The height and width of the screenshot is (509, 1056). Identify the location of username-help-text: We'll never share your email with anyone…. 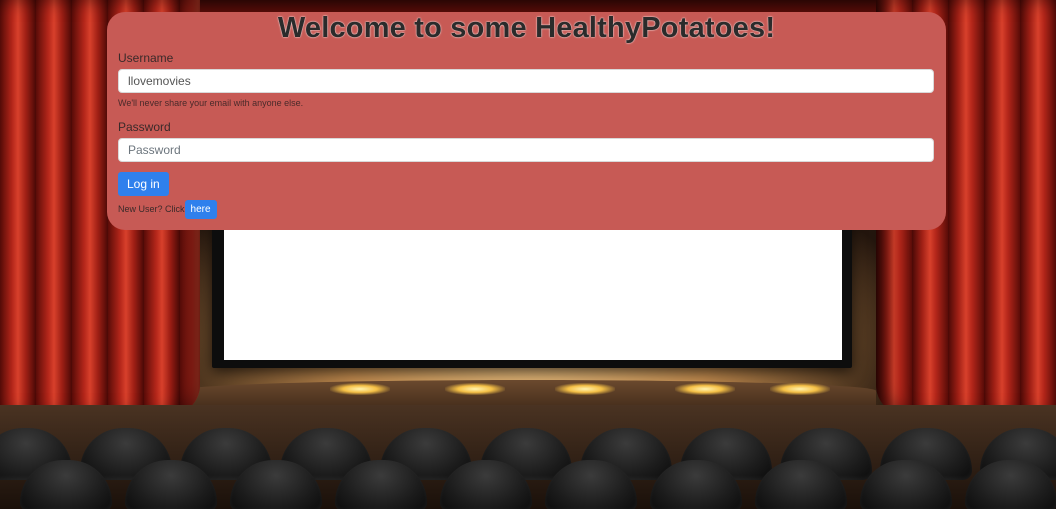
(211, 103).